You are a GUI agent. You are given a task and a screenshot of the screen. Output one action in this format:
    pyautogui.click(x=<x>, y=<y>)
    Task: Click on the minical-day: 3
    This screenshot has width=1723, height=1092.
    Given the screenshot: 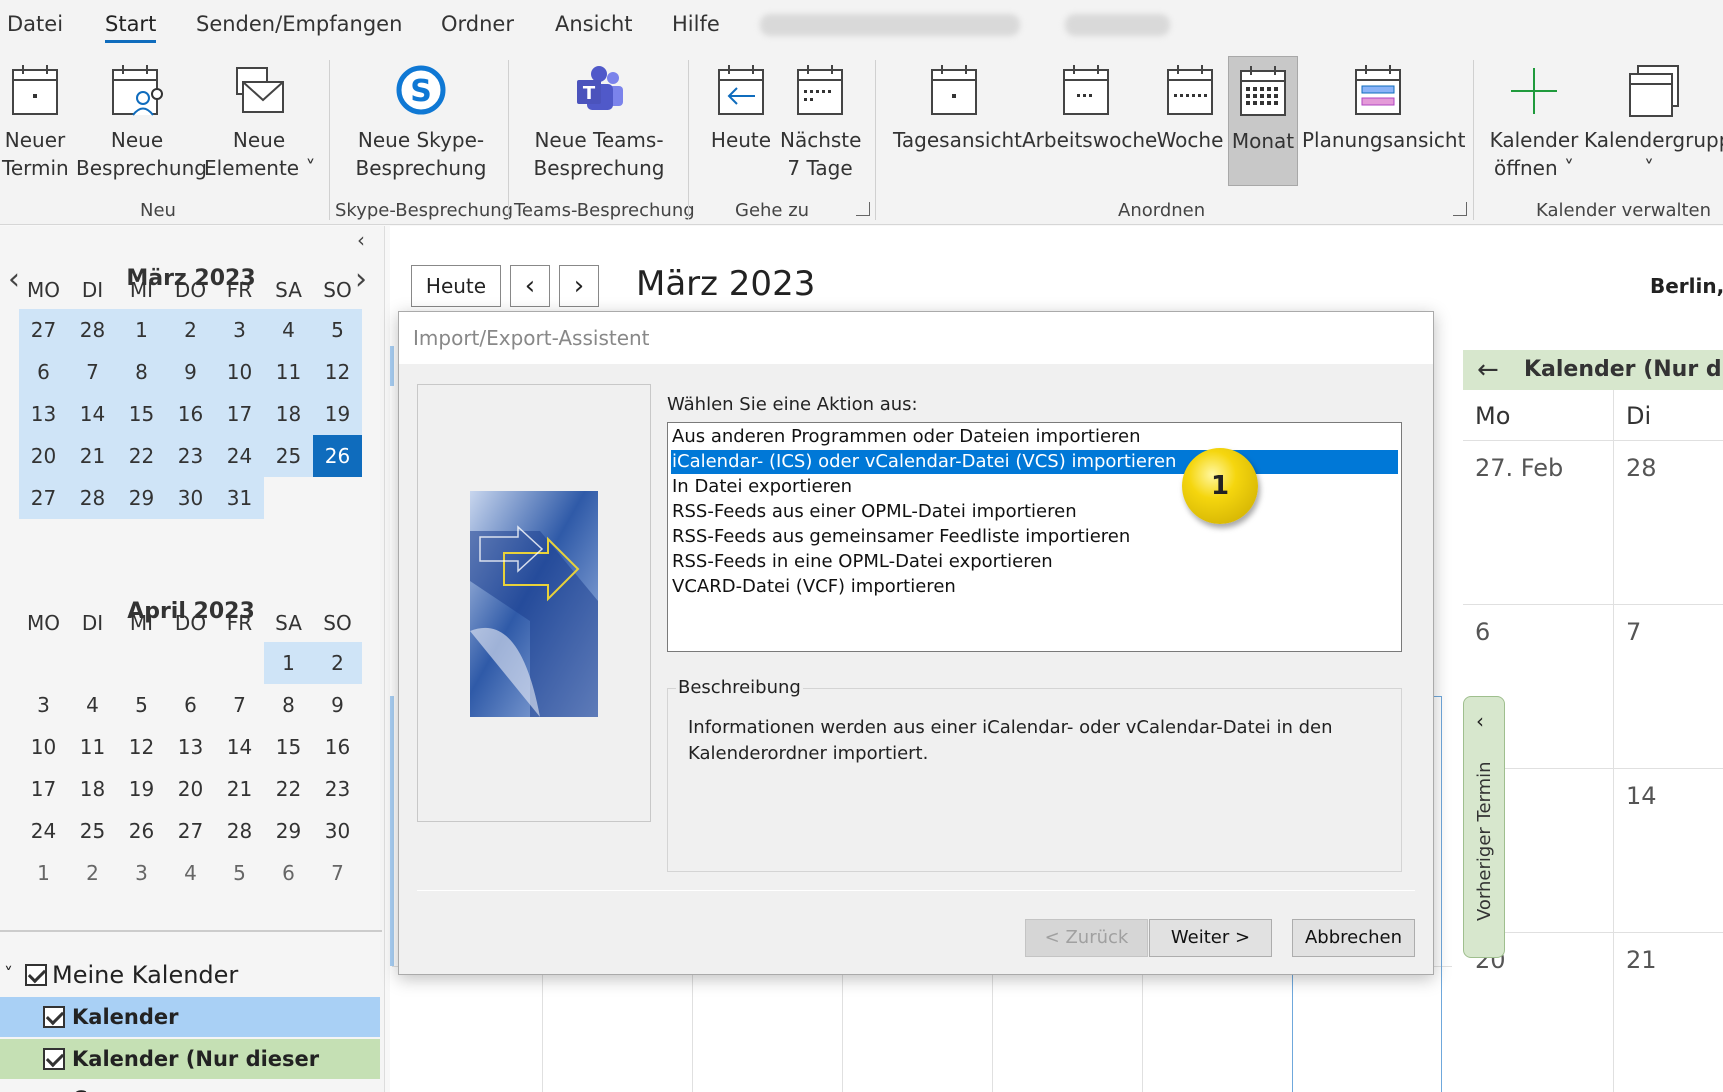 What is the action you would take?
    pyautogui.click(x=141, y=873)
    